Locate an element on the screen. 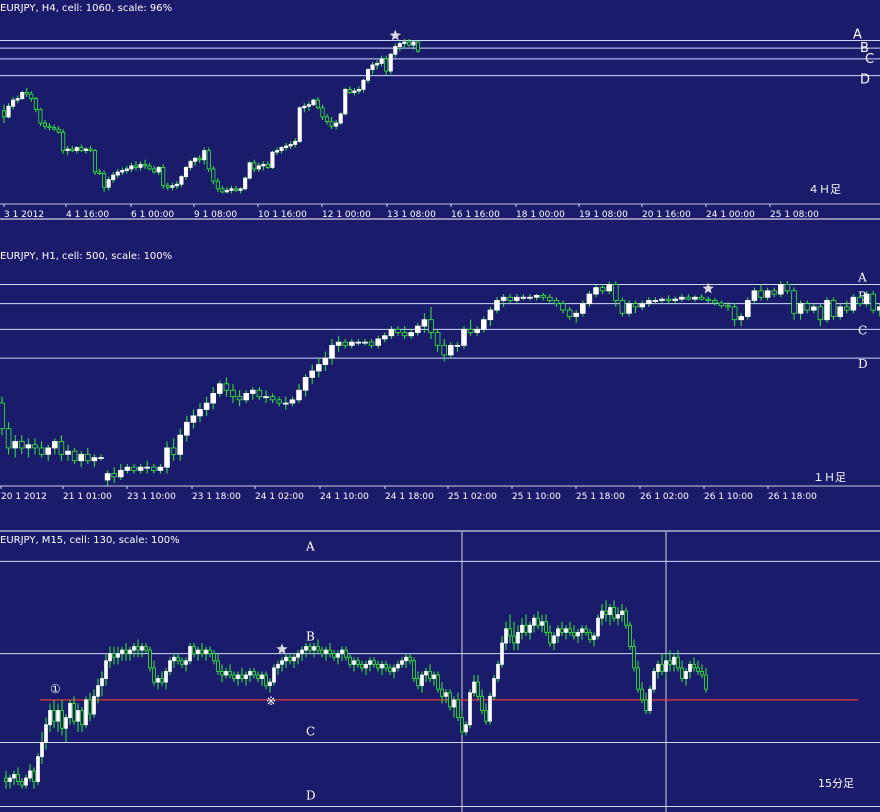 The height and width of the screenshot is (812, 880). level-label-d: D is located at coordinates (863, 364).